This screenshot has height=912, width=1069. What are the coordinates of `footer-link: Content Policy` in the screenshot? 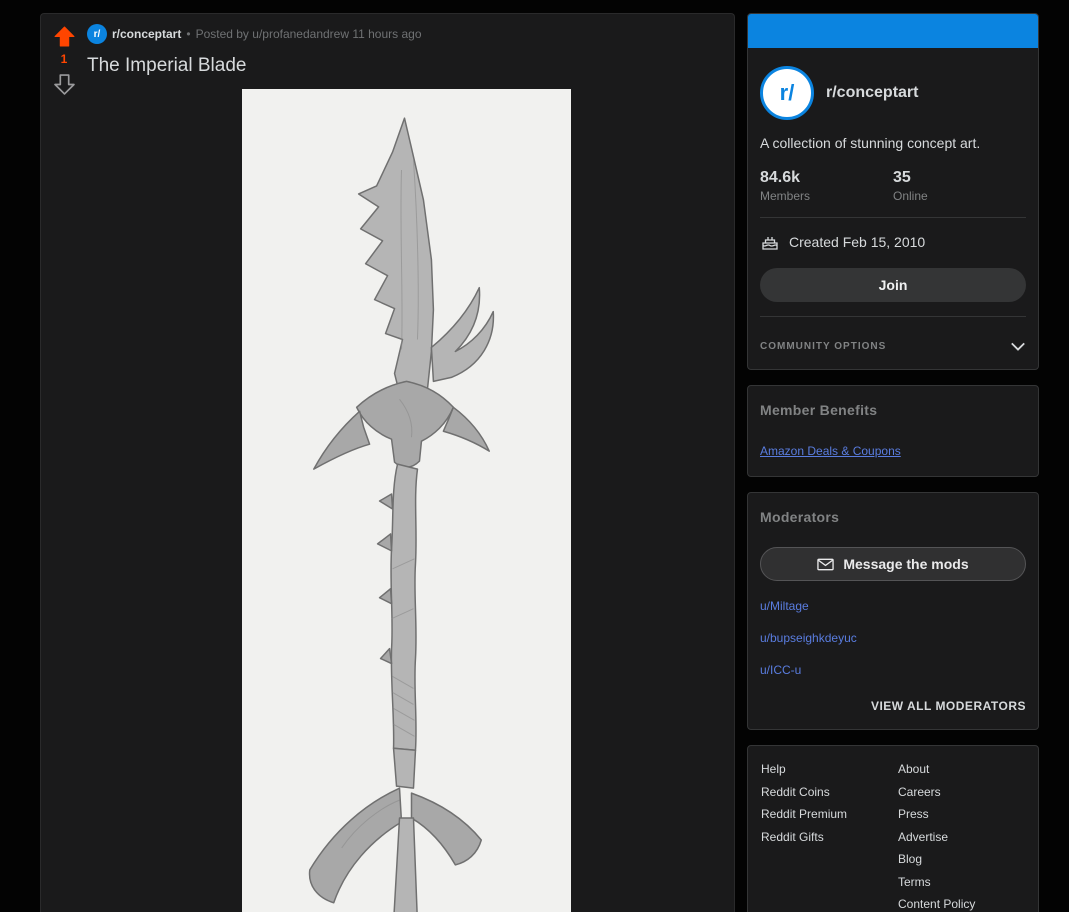 It's located at (961, 904).